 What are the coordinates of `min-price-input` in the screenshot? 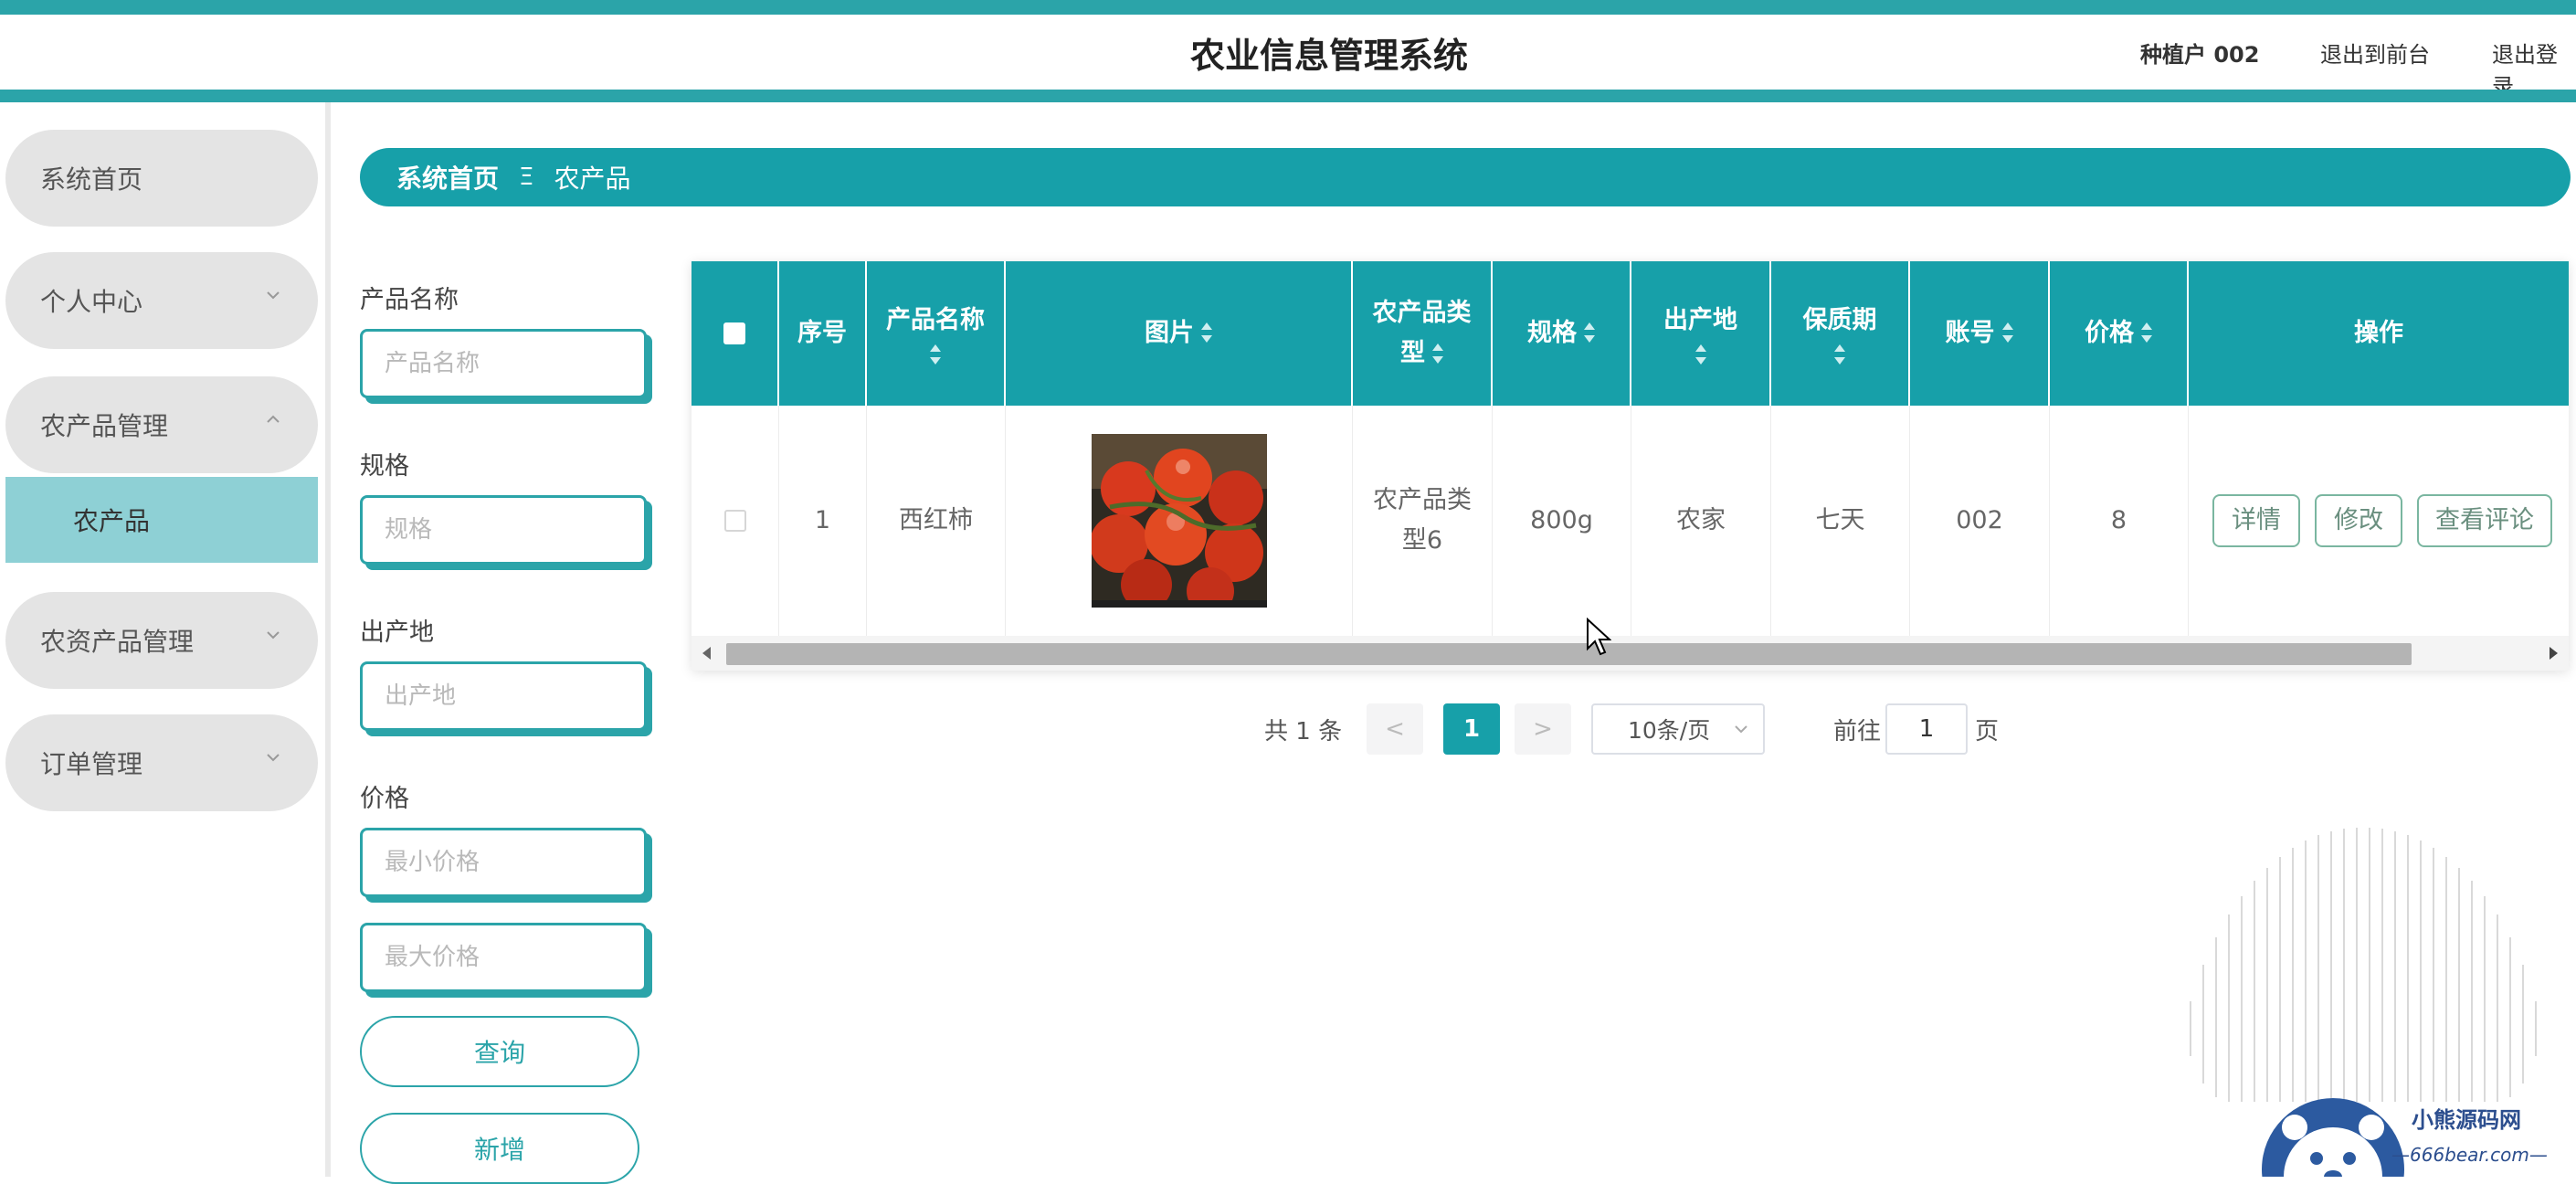 It's located at (504, 862).